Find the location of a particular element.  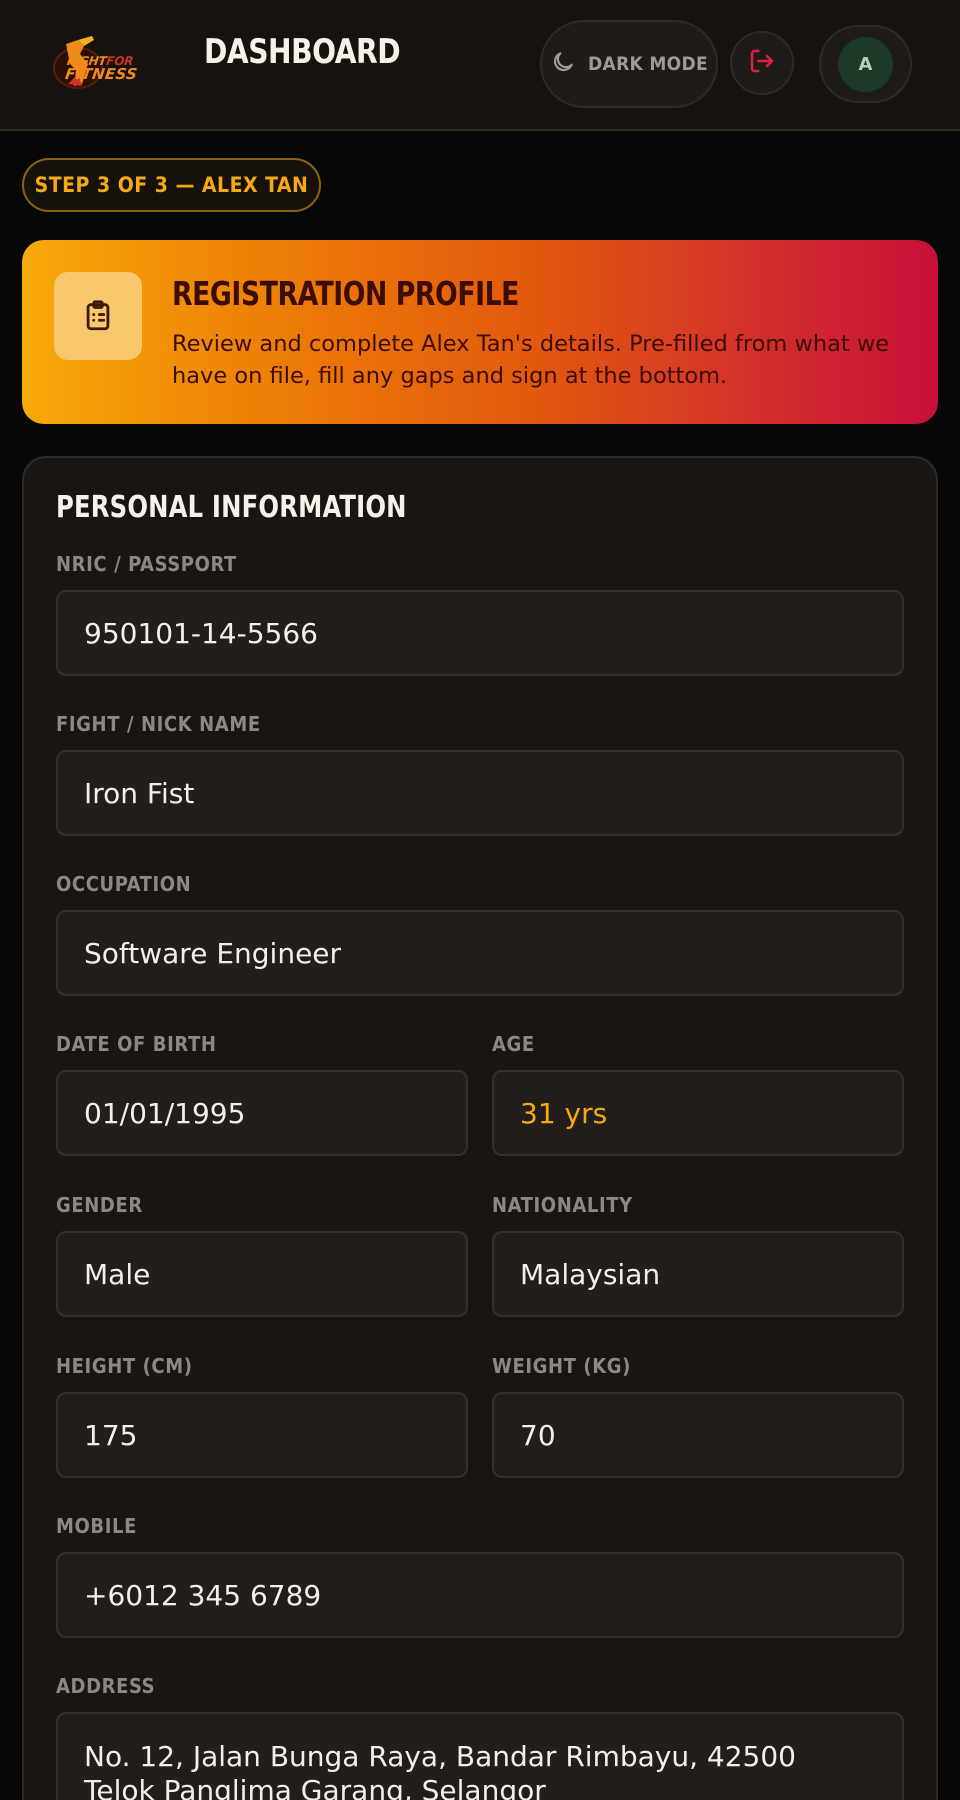

step-indicator-badge: STEP 3 OF 3 — ALEX TAN is located at coordinates (171, 185).